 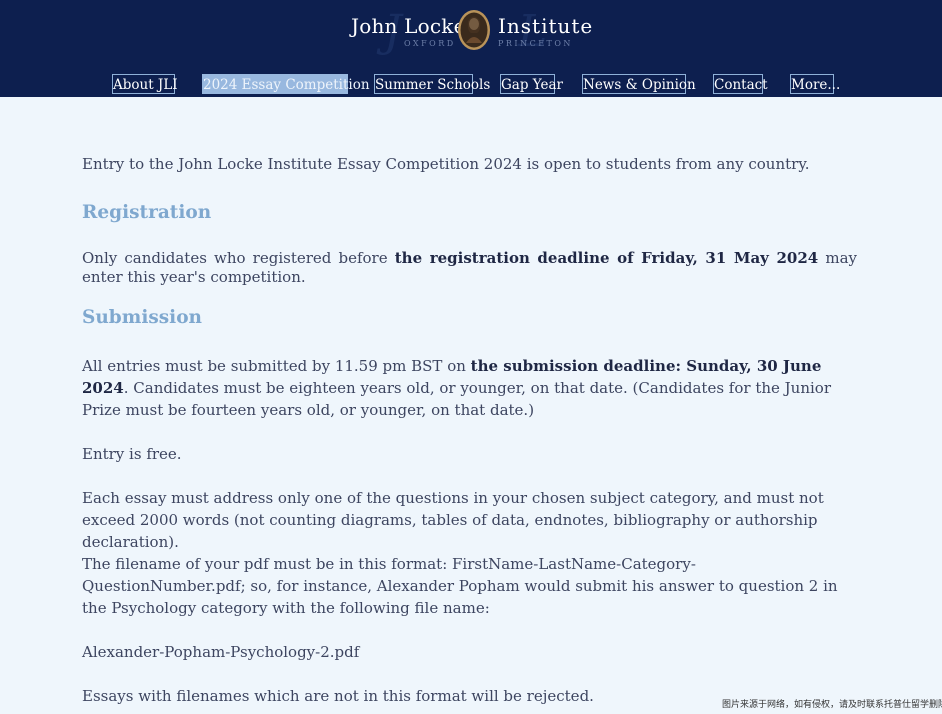 What do you see at coordinates (432, 84) in the screenshot?
I see `nav-item-summer-schools: Summer Schools` at bounding box center [432, 84].